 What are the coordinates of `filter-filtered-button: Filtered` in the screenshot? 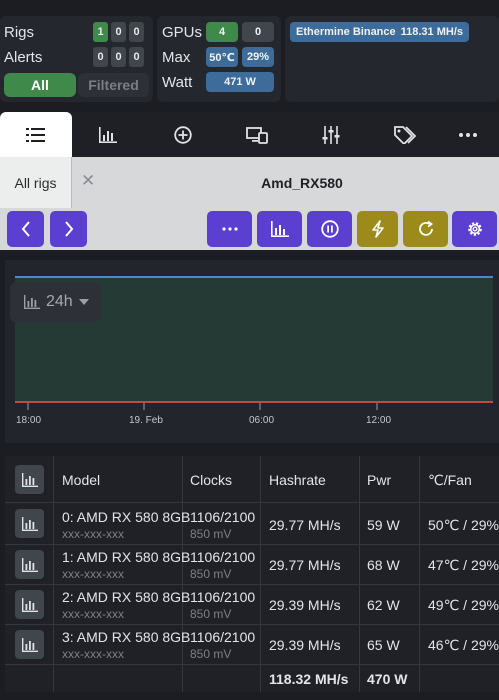 It's located at (113, 85).